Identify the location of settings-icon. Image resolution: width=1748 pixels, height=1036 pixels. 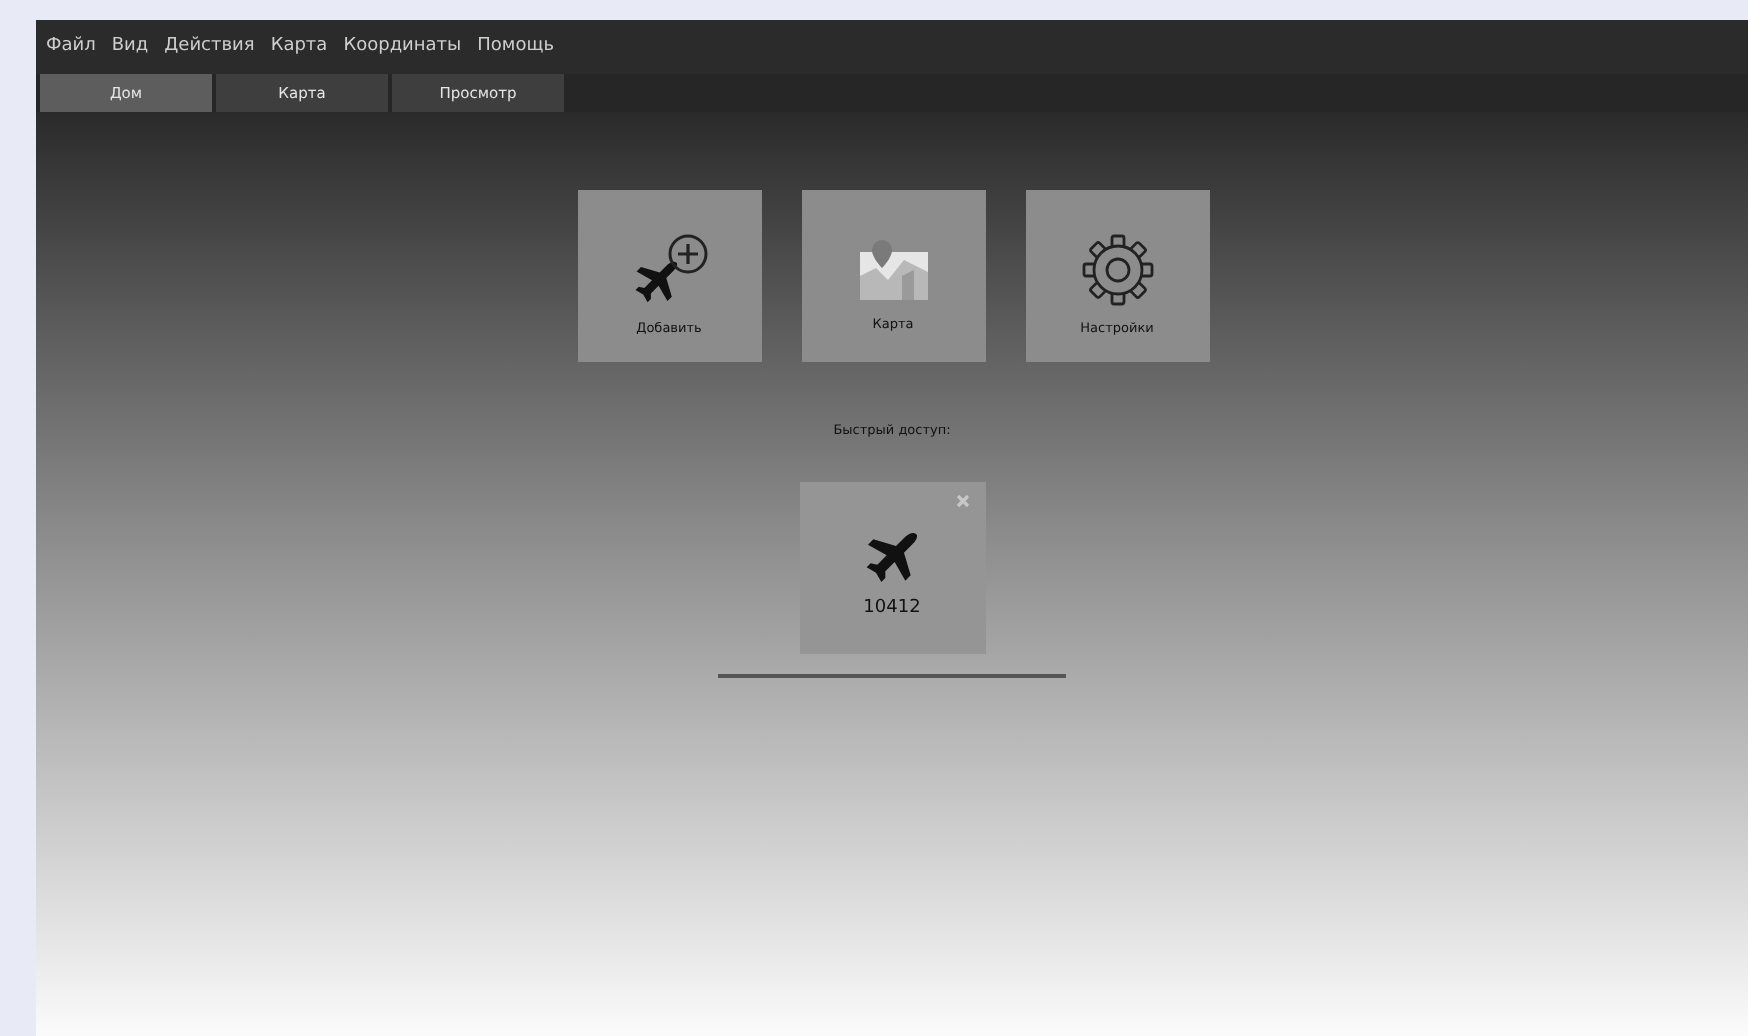
(1117, 270).